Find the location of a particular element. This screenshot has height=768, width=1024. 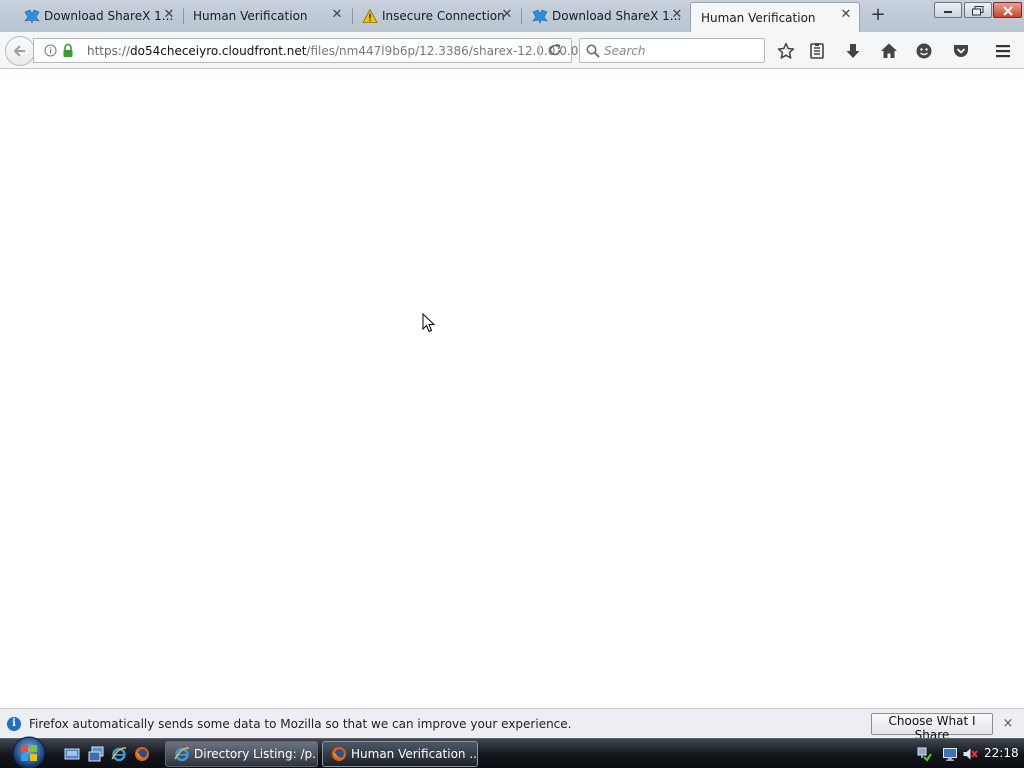

tab-human-verification-active: Human Verification ✕ is located at coordinates (775, 17).